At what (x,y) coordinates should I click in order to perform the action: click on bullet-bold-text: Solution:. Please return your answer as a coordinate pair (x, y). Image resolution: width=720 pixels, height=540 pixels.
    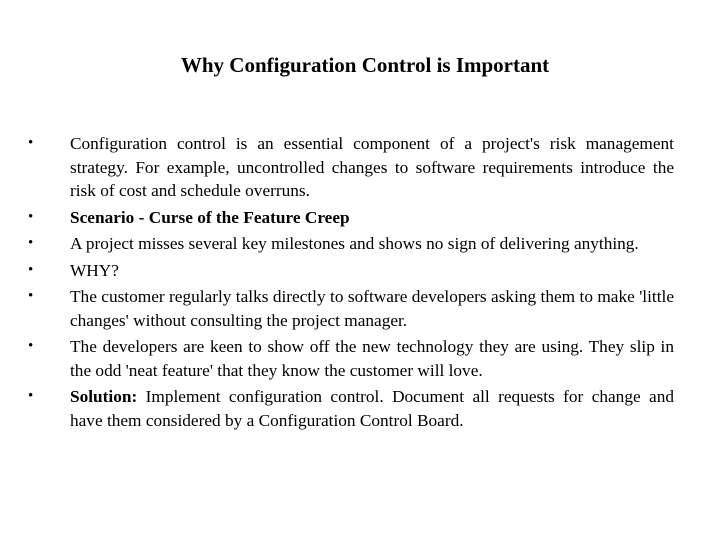
    Looking at the image, I should click on (104, 396).